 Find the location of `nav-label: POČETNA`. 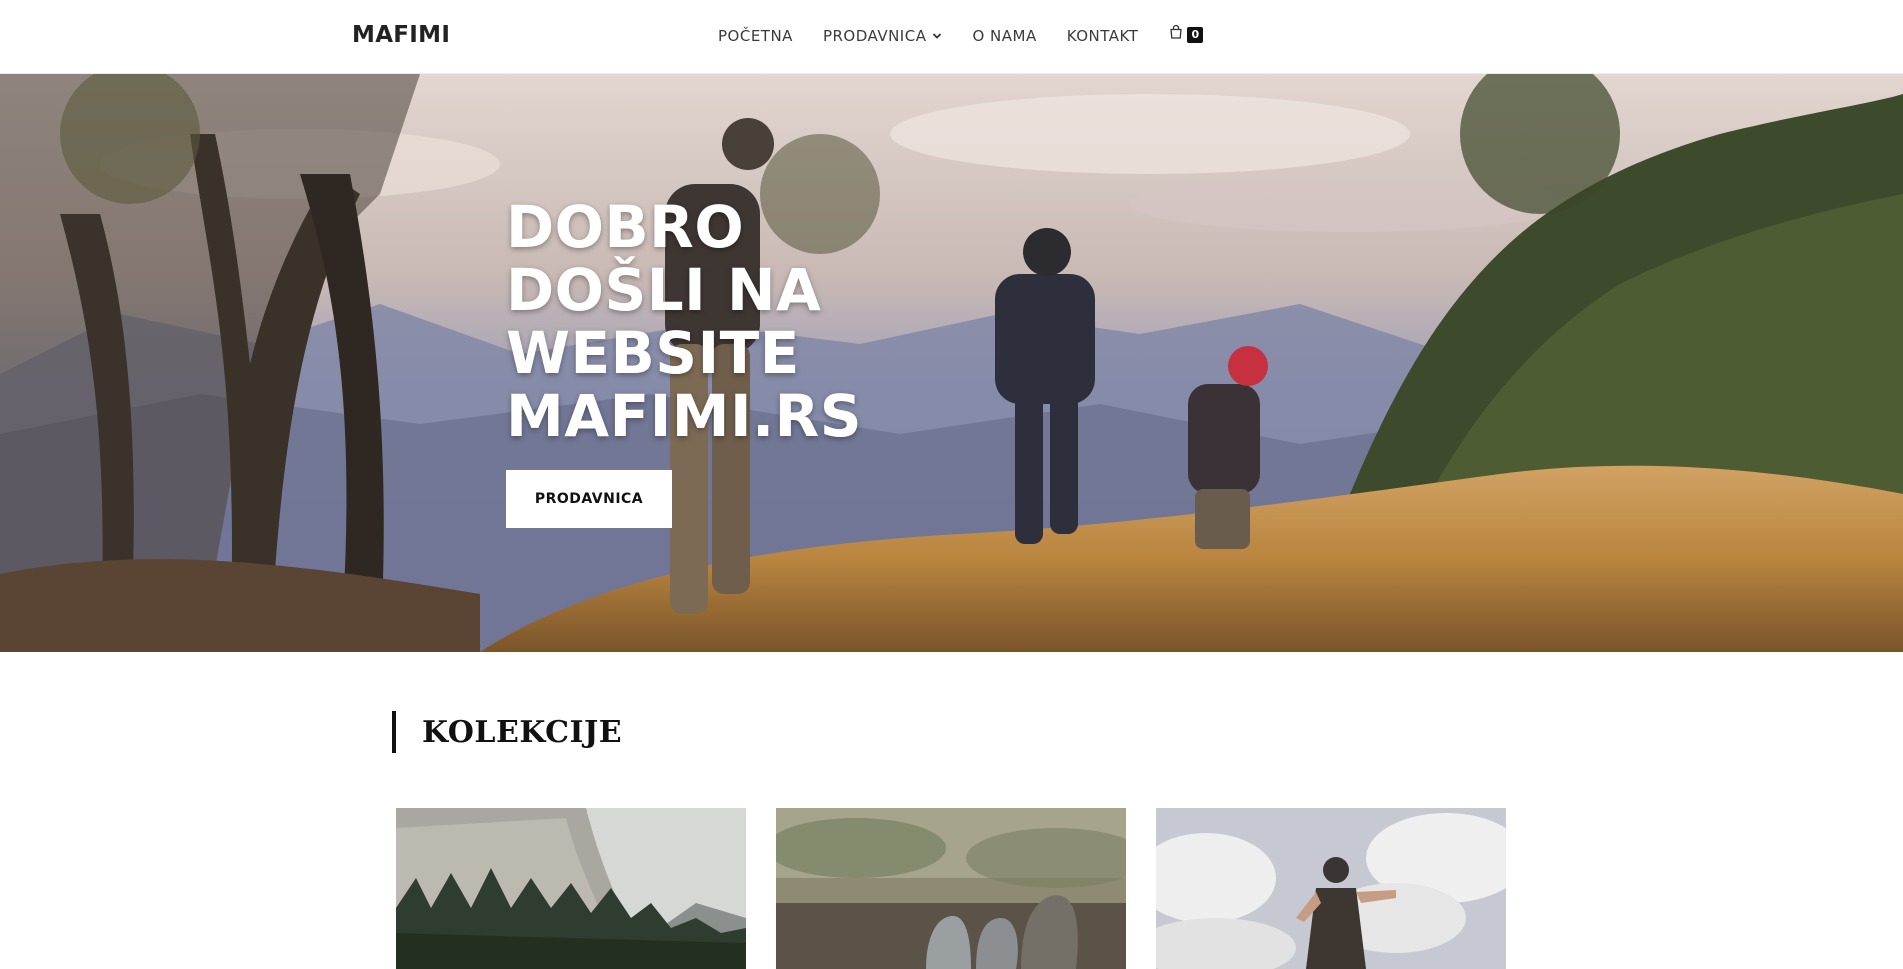

nav-label: POČETNA is located at coordinates (755, 35).